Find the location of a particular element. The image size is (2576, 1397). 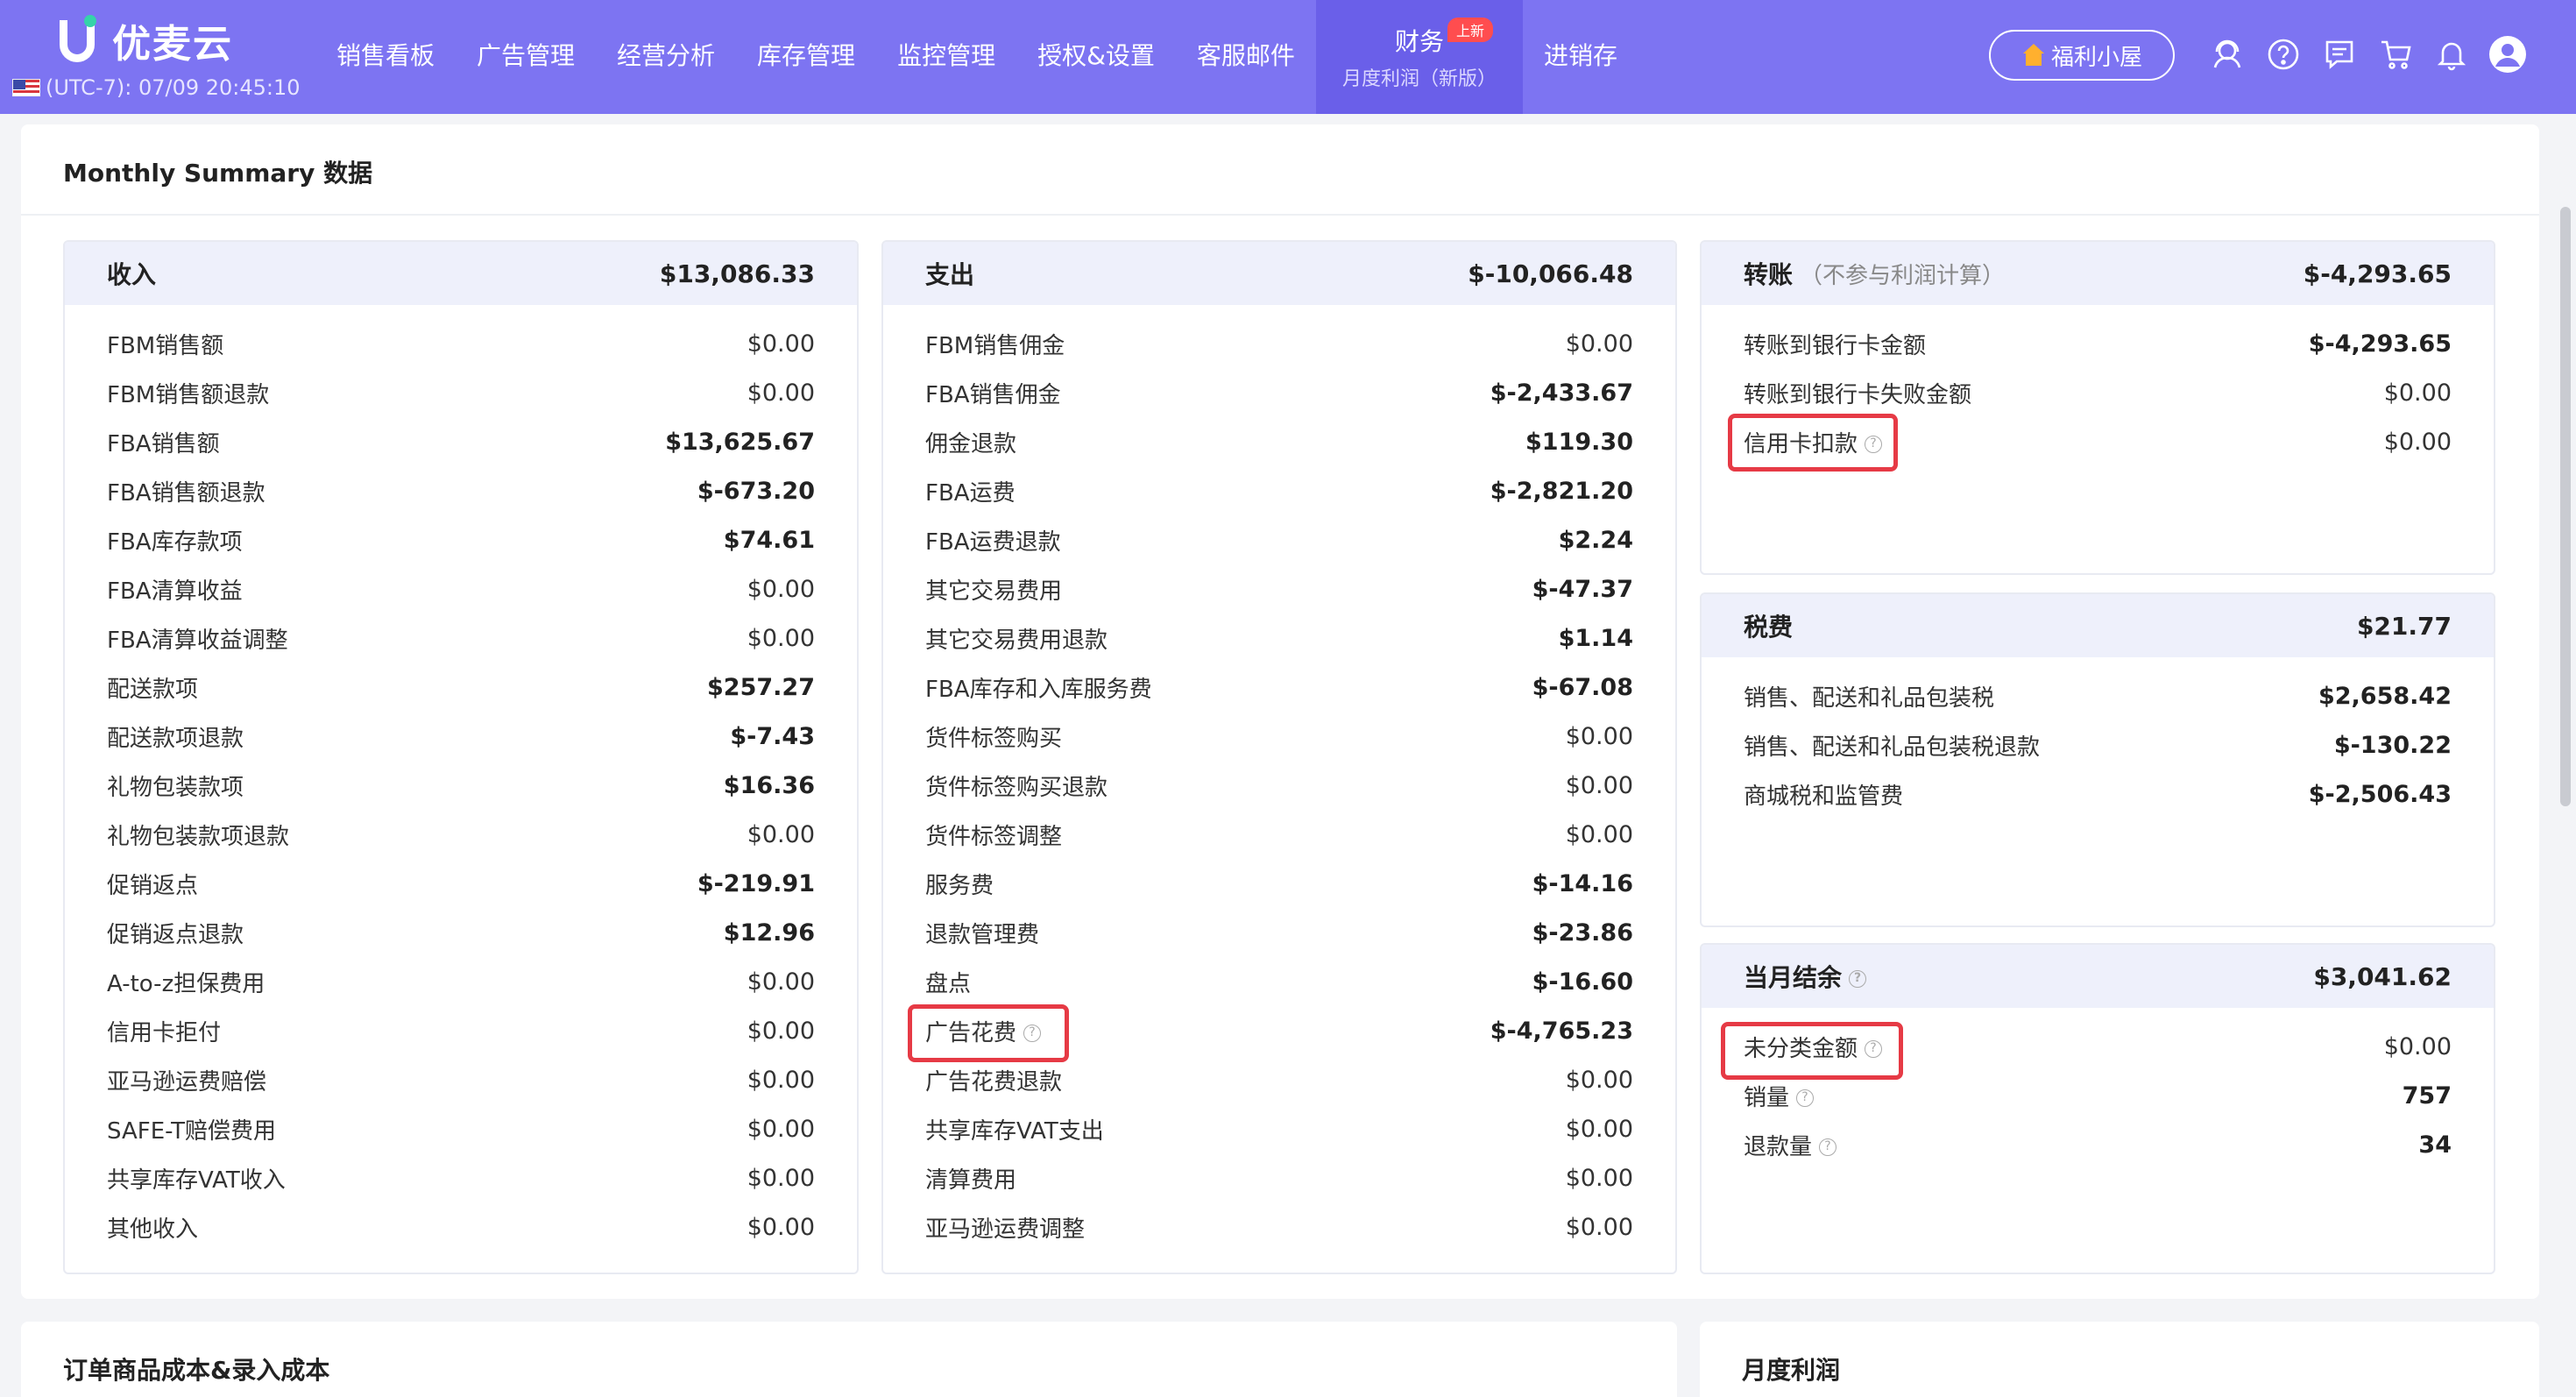

expense-row: 共享库存VAT支出 $0.00 is located at coordinates (1279, 1130).